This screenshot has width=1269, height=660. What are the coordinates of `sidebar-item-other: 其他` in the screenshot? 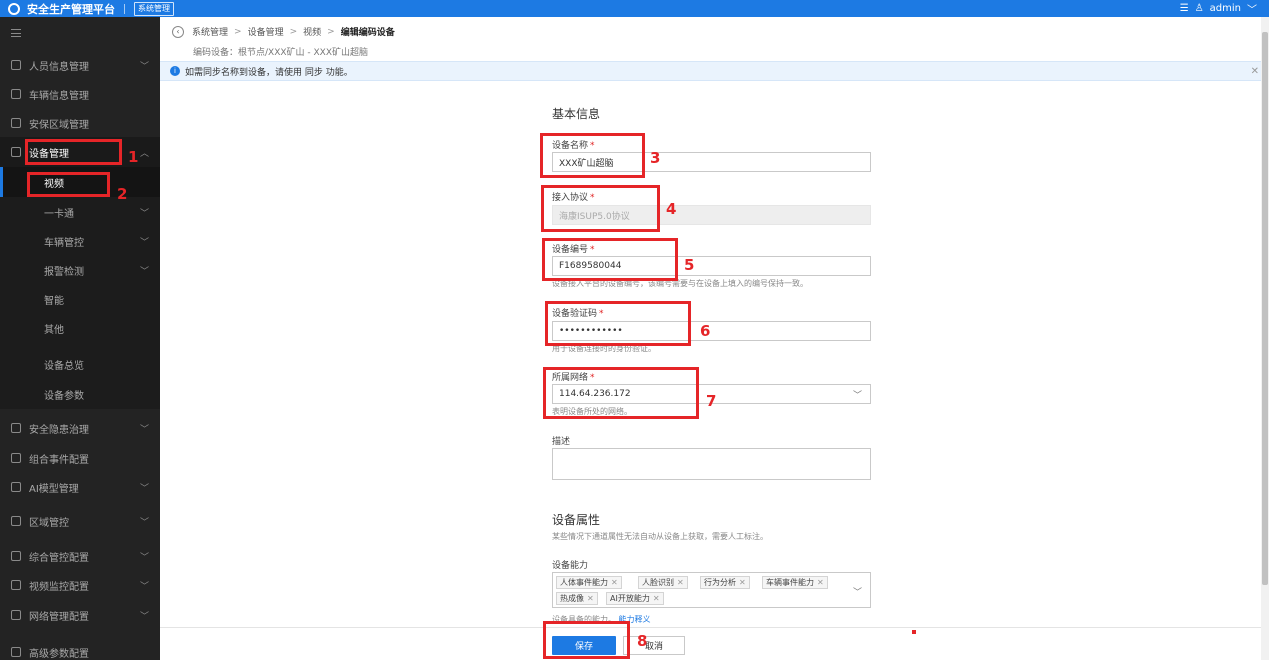 It's located at (80, 328).